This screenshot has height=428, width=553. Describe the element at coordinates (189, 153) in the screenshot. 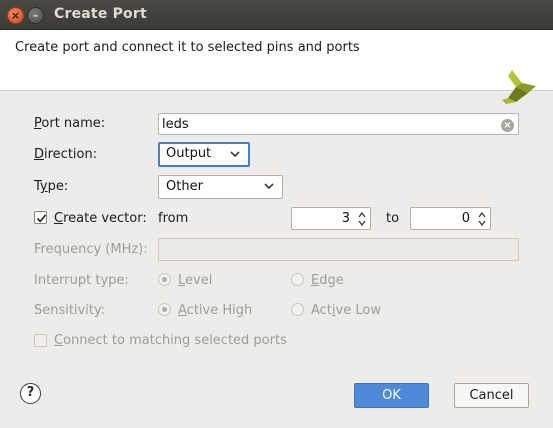

I see `direction-value: Output` at that location.